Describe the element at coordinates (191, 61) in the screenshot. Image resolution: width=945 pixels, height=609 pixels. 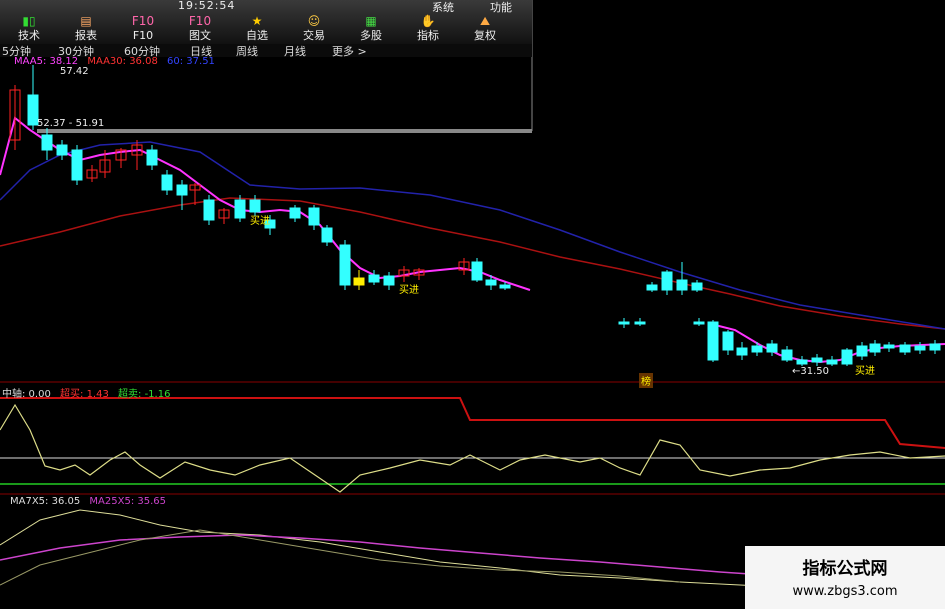
I see `ma60-value: 60: 37.51` at that location.